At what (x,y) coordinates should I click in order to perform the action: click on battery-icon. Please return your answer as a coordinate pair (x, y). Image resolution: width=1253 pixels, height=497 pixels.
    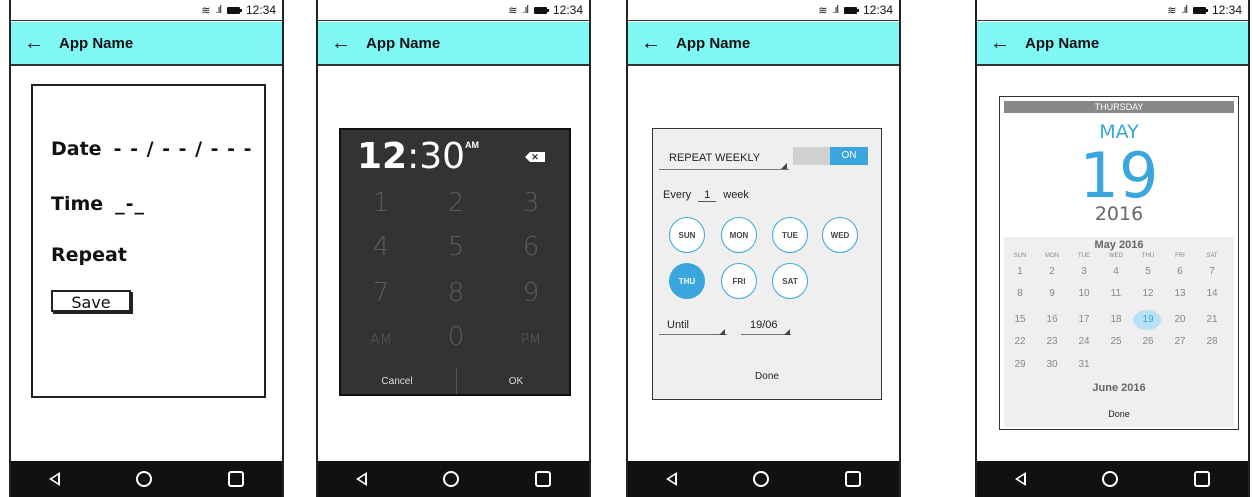
    Looking at the image, I should click on (1200, 10).